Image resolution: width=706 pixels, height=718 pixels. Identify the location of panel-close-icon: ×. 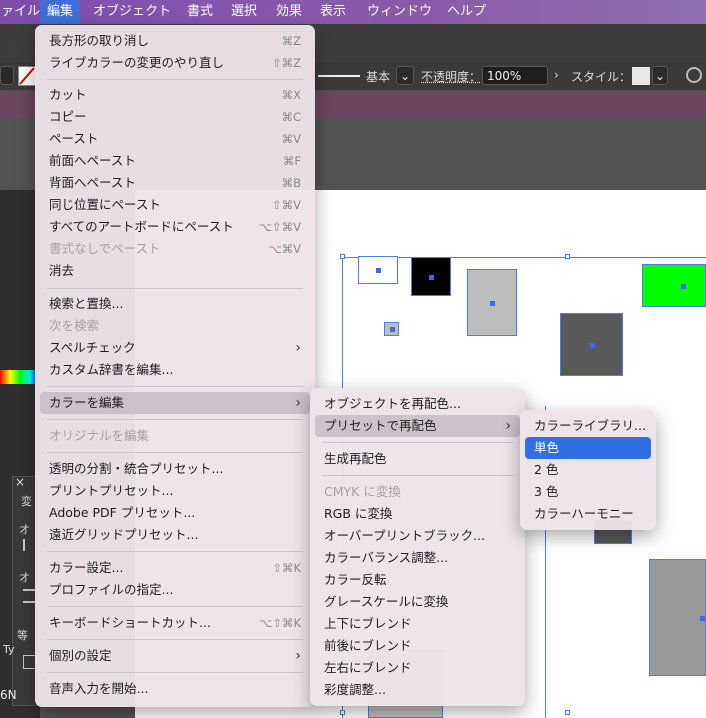
(20, 482).